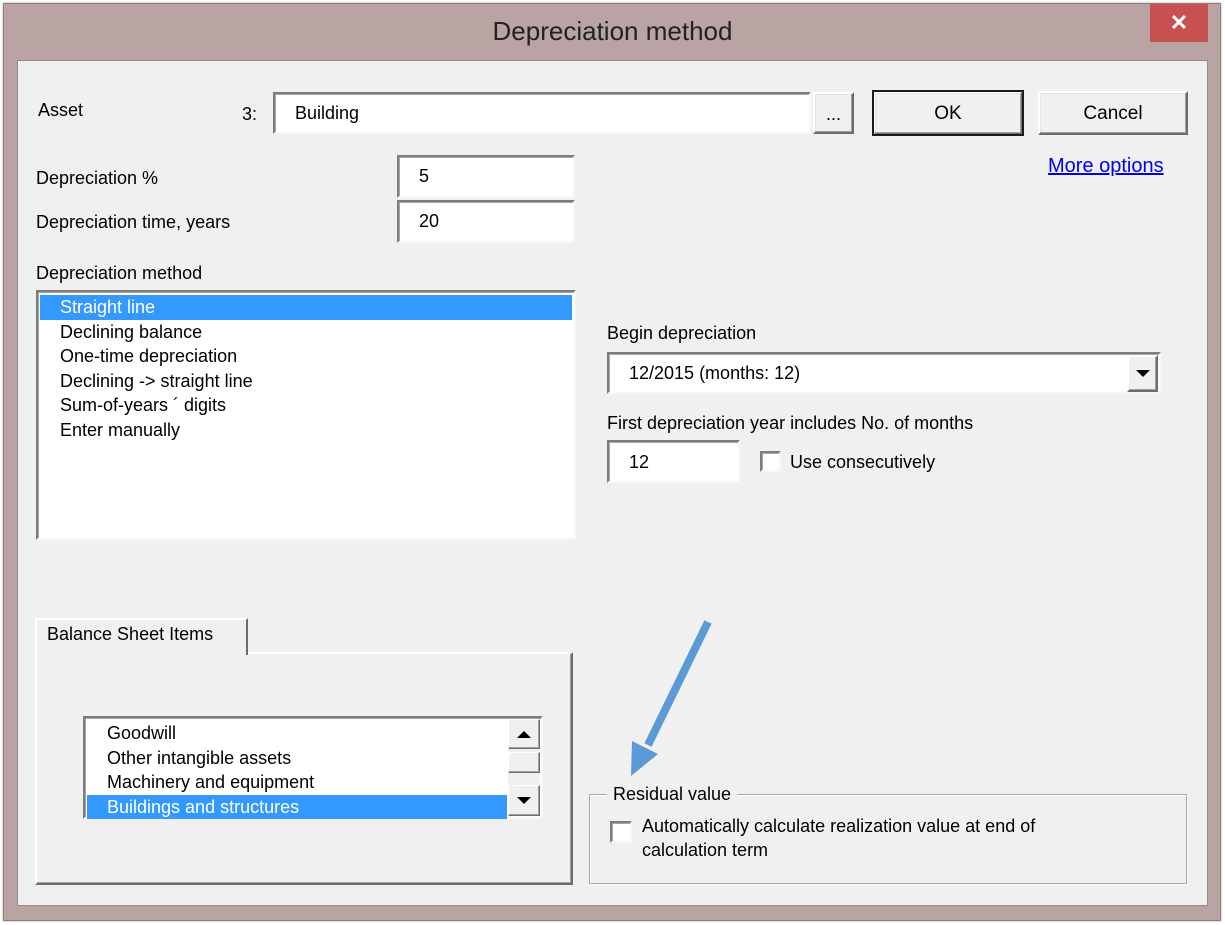  I want to click on annotation-arrow, so click(671, 698).